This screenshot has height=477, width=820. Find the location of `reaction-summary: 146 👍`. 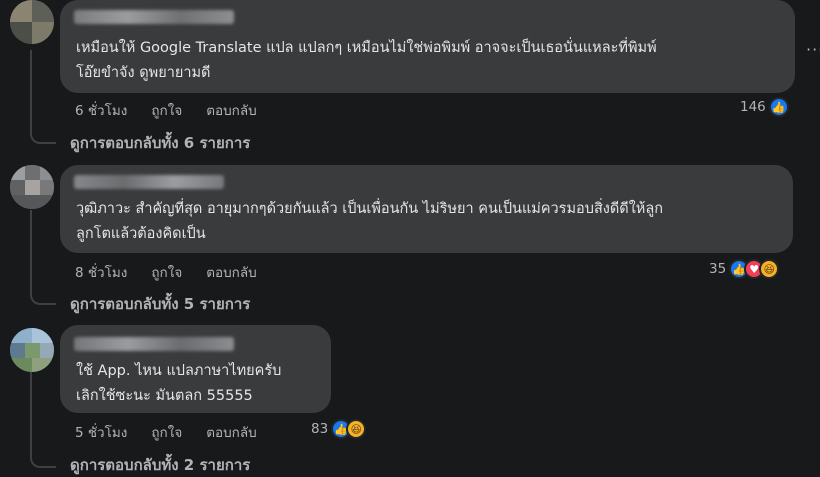

reaction-summary: 146 👍 is located at coordinates (764, 107).